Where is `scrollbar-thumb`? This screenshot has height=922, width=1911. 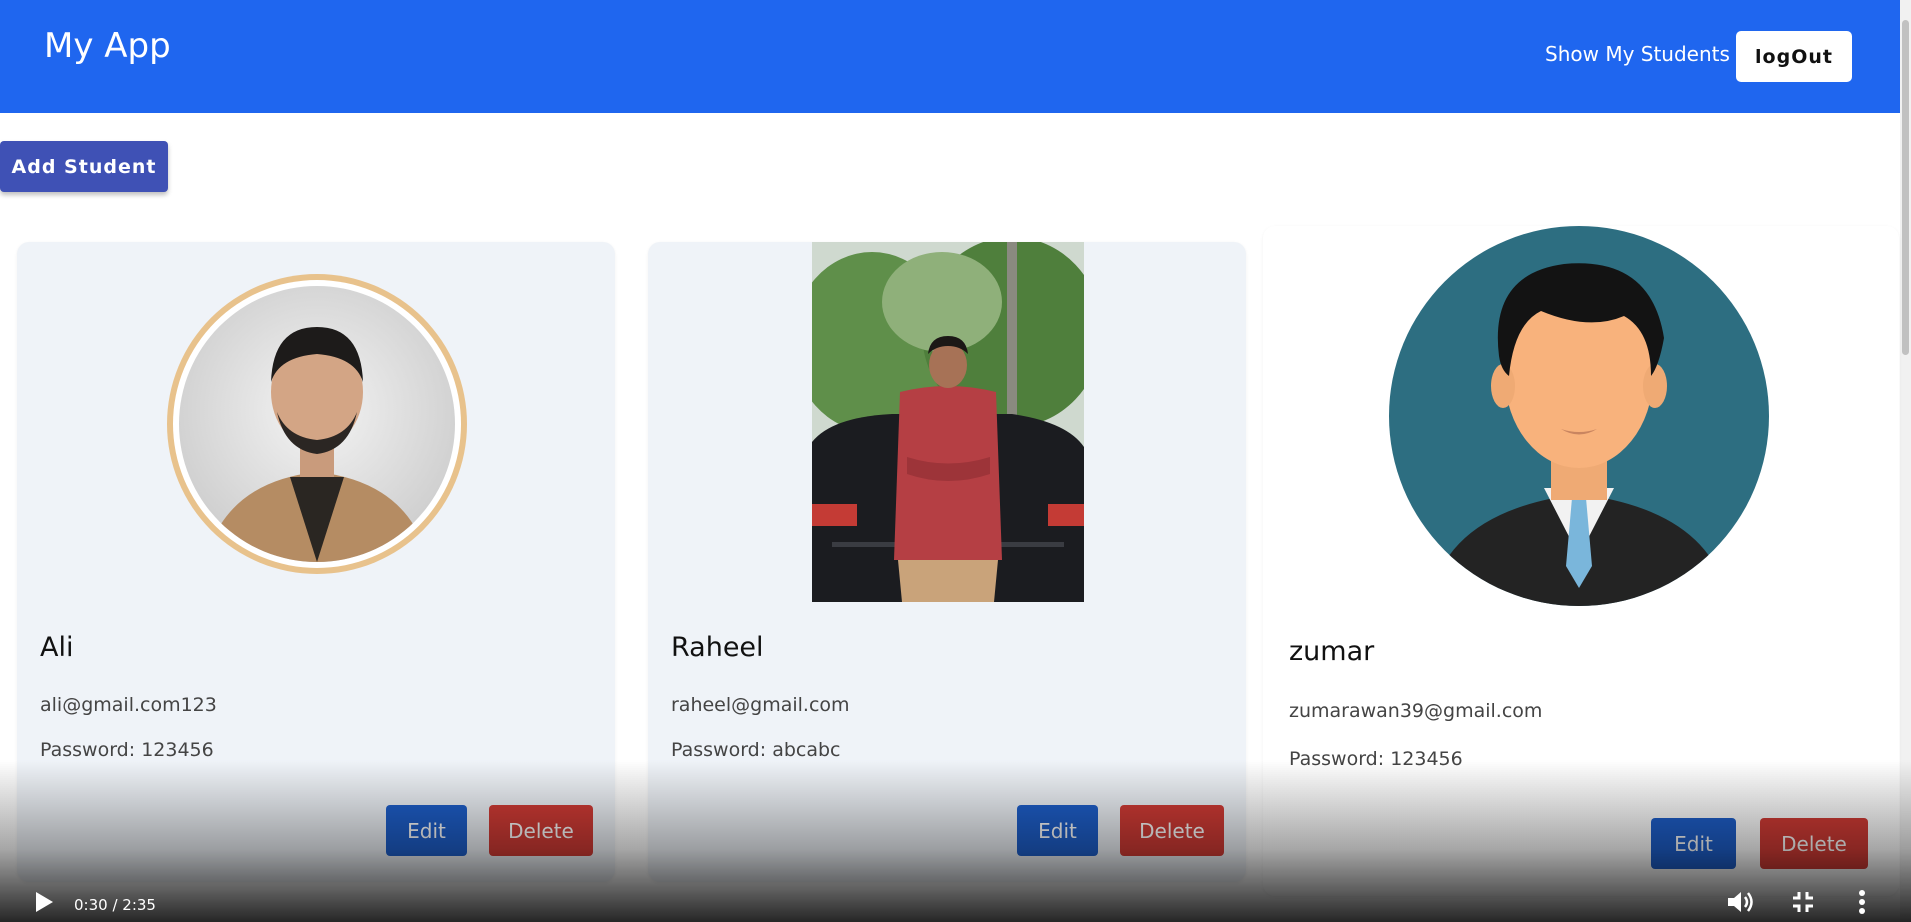 scrollbar-thumb is located at coordinates (1905, 187).